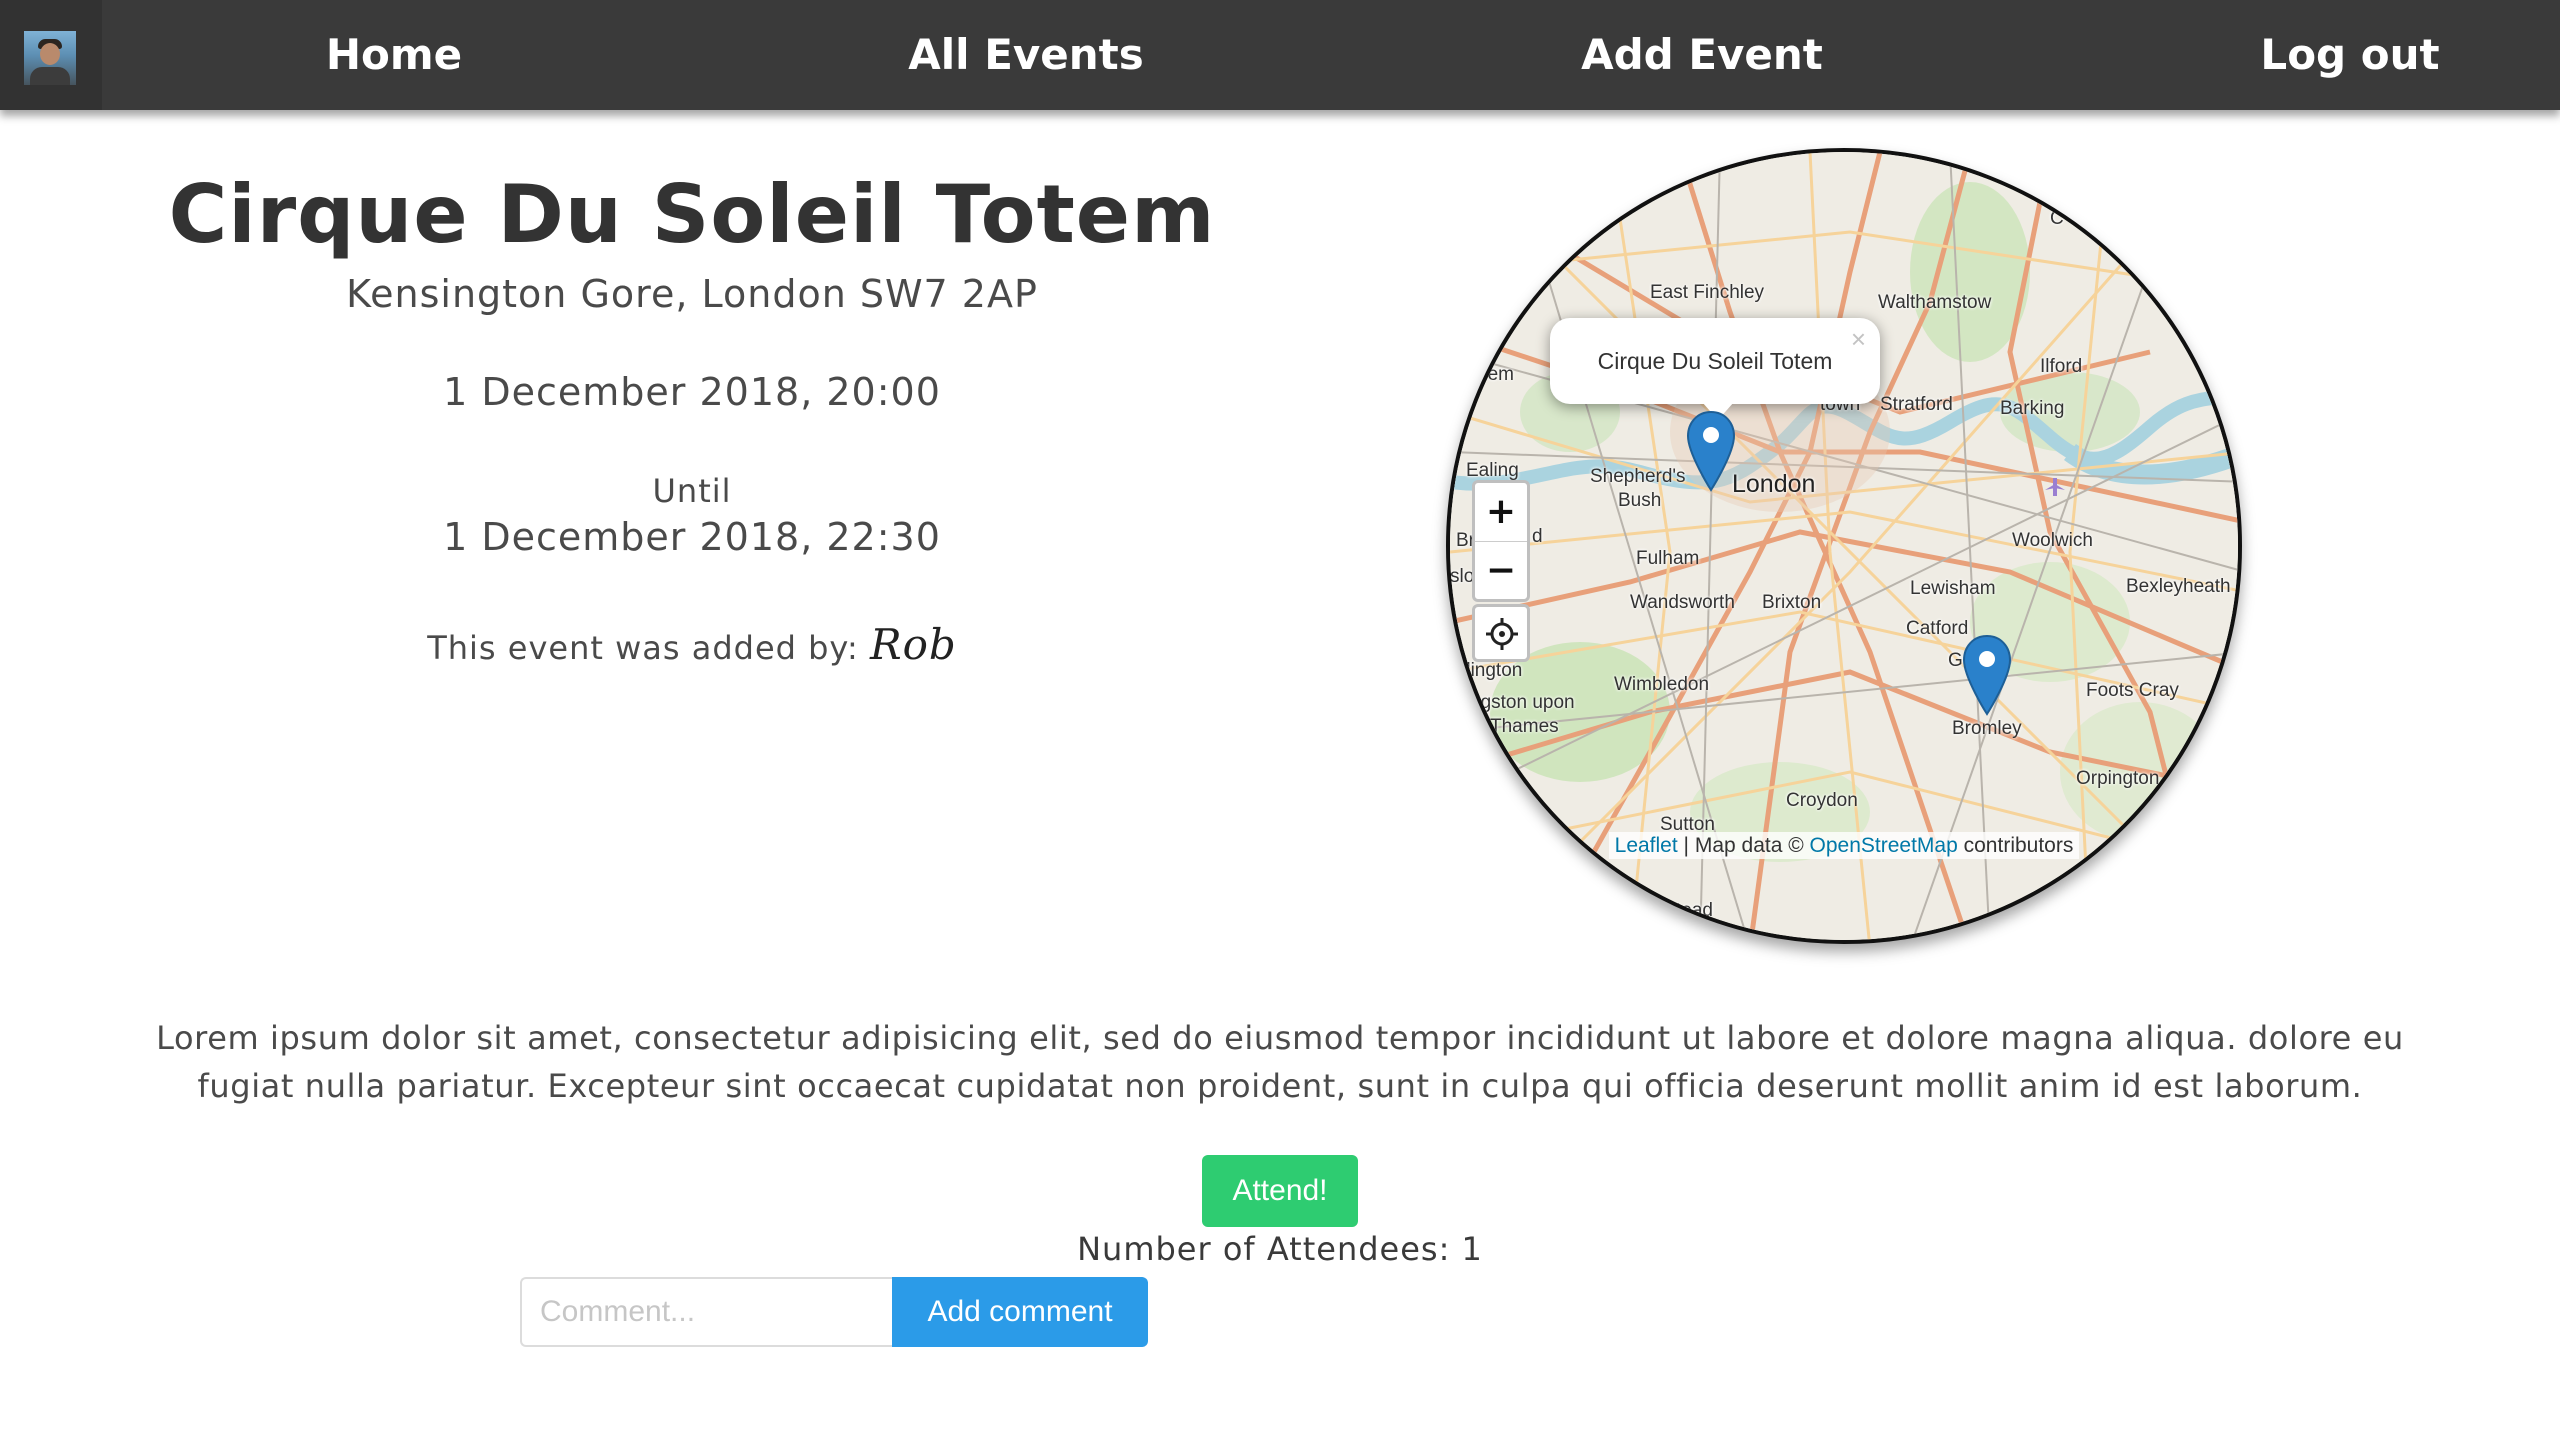 This screenshot has height=1442, width=2560. What do you see at coordinates (1638, 476) in the screenshot?
I see `map-label-shepherds: Shepherd's` at bounding box center [1638, 476].